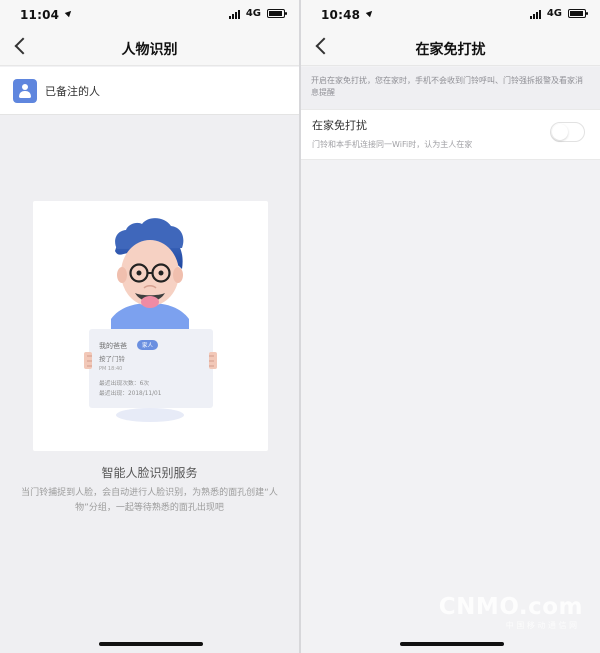 This screenshot has width=600, height=653. What do you see at coordinates (450, 15) in the screenshot?
I see `status-bar-right: 10:48 4G` at bounding box center [450, 15].